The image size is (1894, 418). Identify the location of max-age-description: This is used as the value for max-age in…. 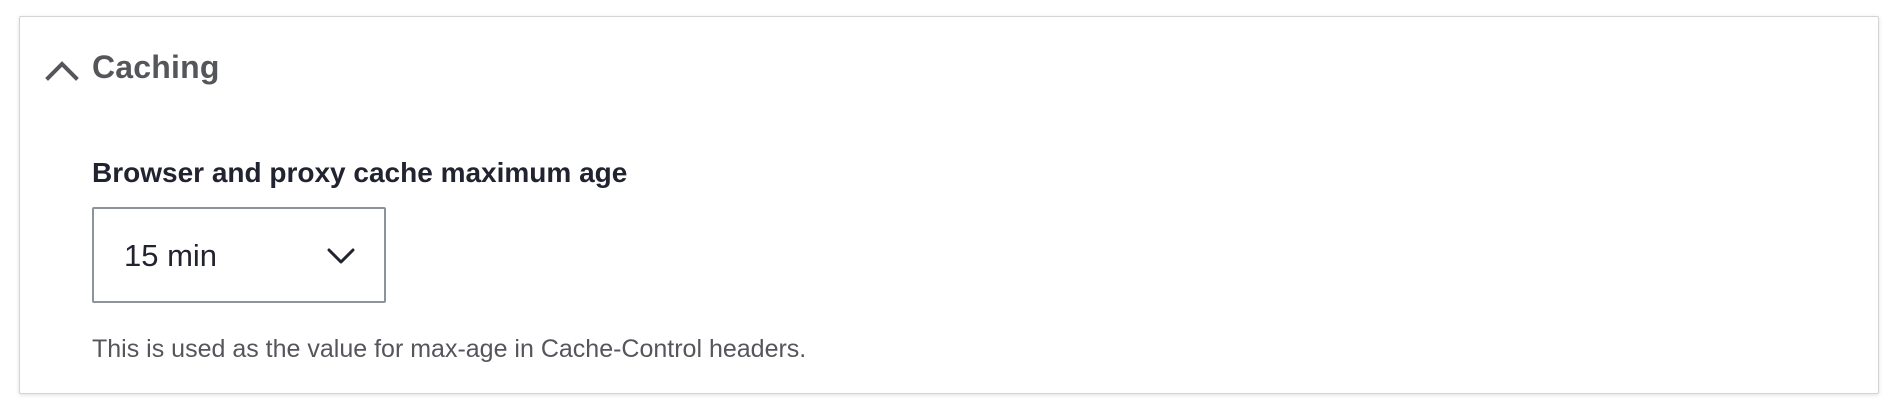
(449, 349).